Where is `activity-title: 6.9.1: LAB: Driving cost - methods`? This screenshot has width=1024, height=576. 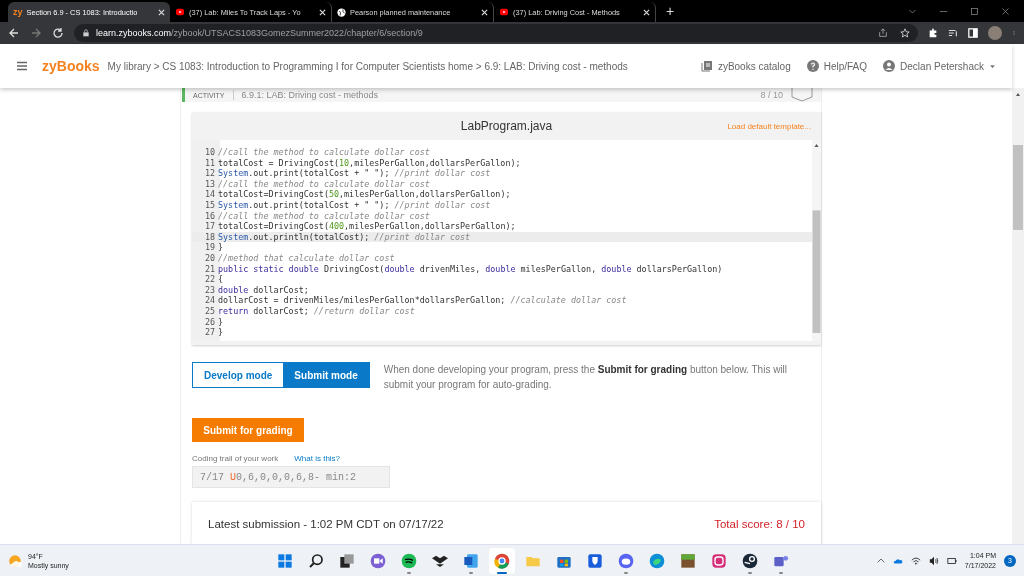 activity-title: 6.9.1: LAB: Driving cost - methods is located at coordinates (305, 95).